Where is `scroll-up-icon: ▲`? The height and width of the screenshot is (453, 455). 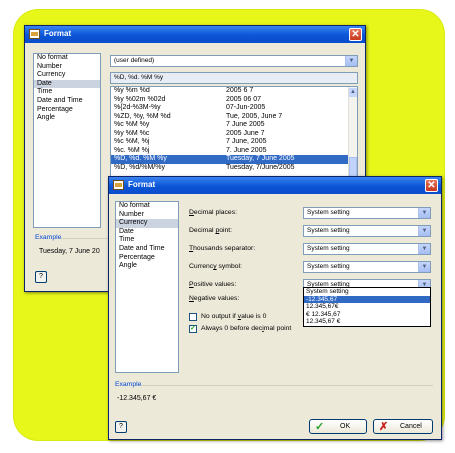 scroll-up-icon: ▲ is located at coordinates (353, 92).